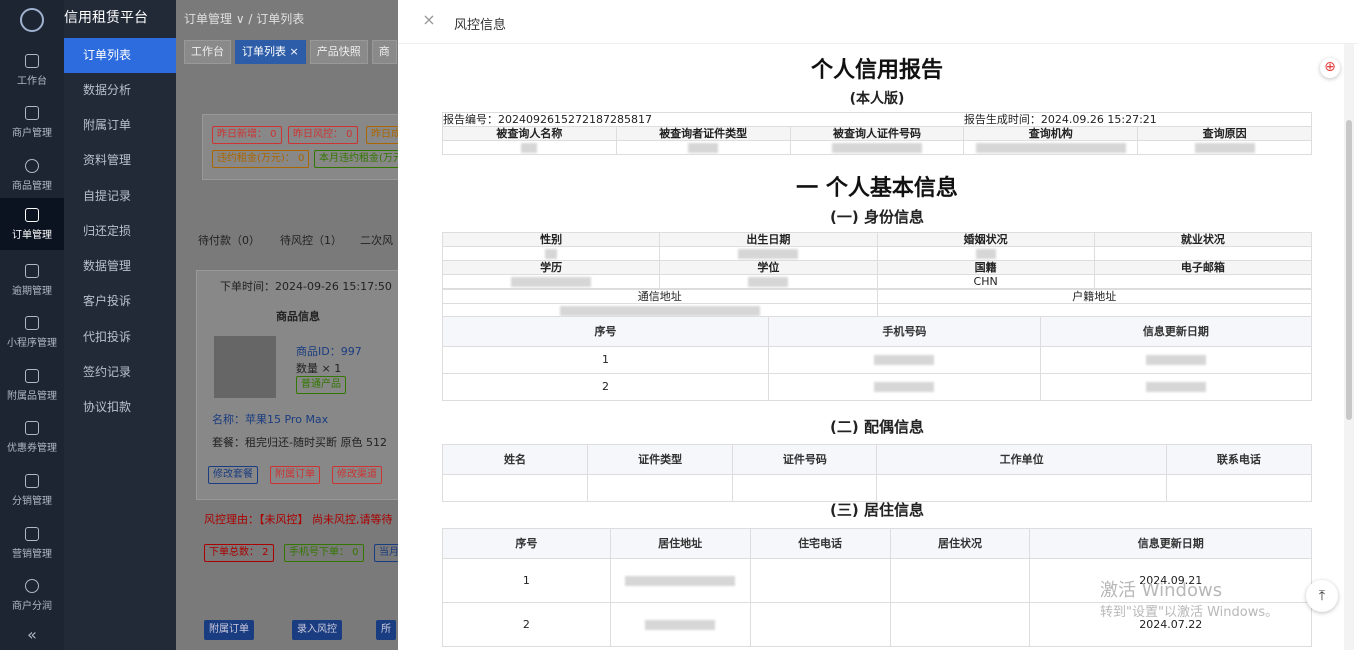 The height and width of the screenshot is (650, 1358). What do you see at coordinates (1349, 270) in the screenshot?
I see `scrollbar-thumb` at bounding box center [1349, 270].